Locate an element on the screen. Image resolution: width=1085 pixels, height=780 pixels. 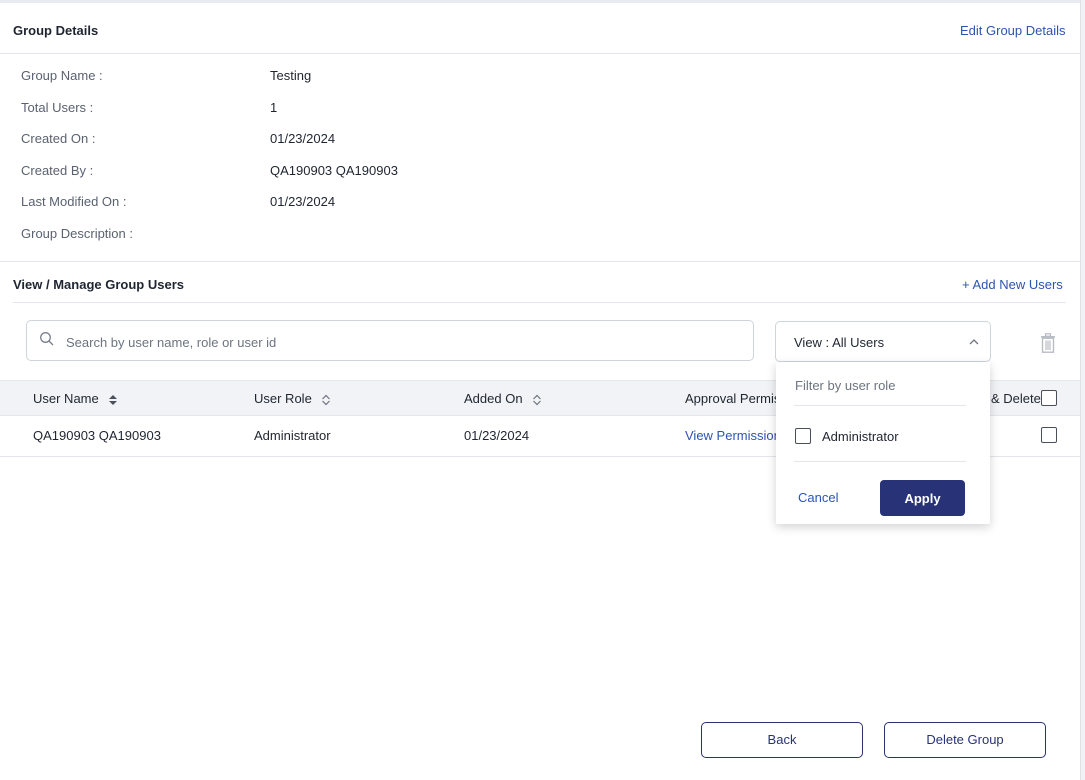
cell-user-name: QA190903 QA190903 is located at coordinates (97, 435).